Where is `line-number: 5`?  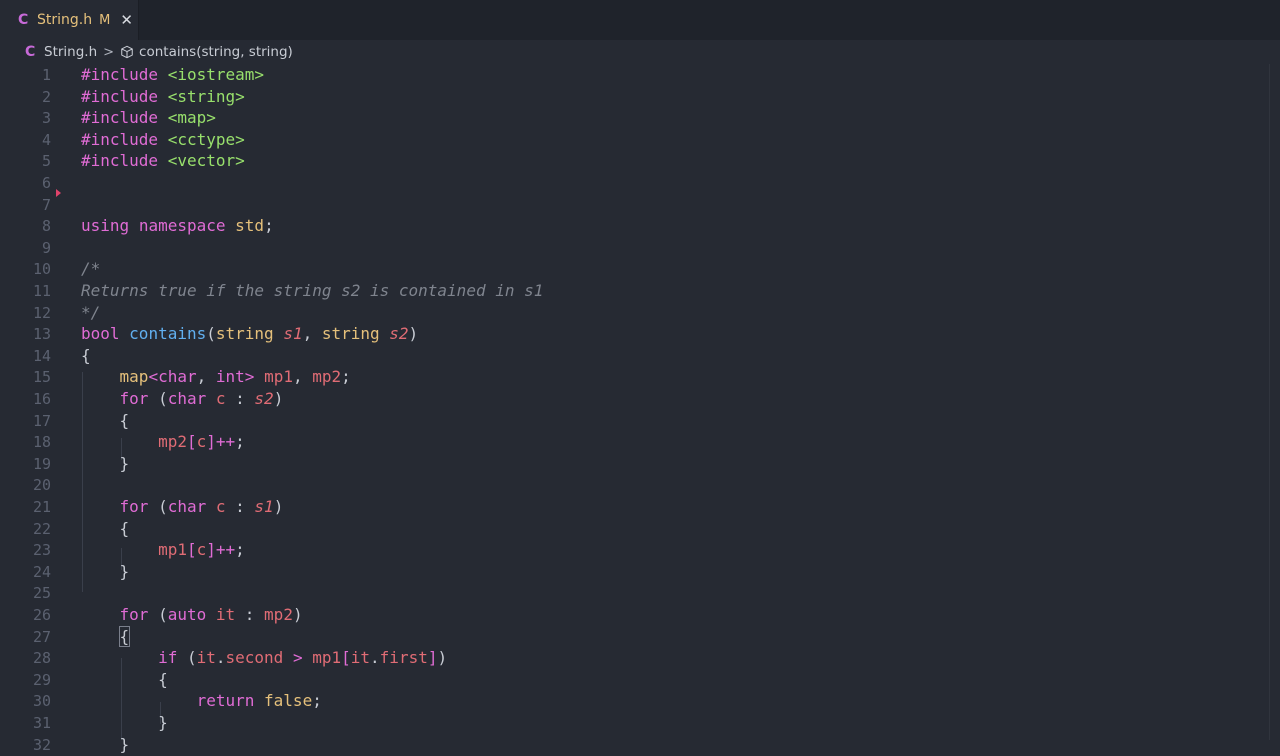
line-number: 5 is located at coordinates (25, 161).